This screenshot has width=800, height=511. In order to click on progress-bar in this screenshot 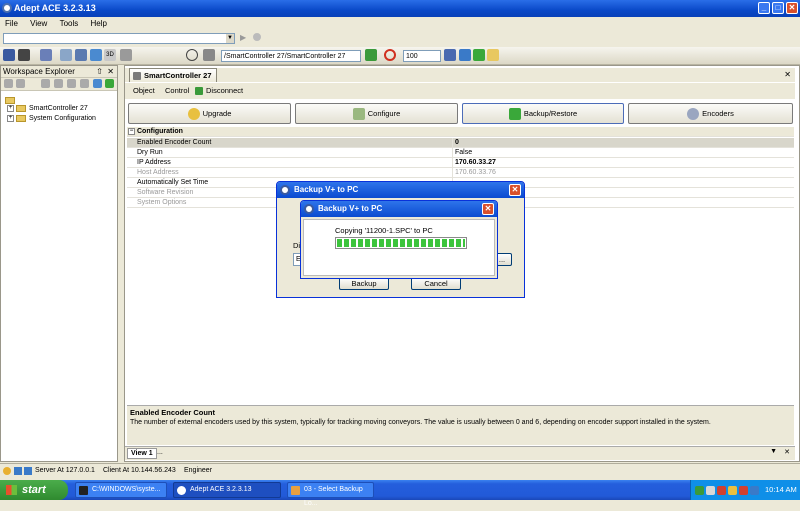, I will do `click(401, 243)`.